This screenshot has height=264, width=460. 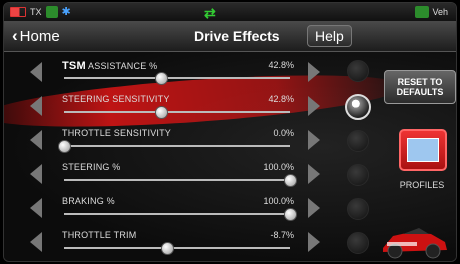 What do you see at coordinates (116, 99) in the screenshot?
I see `setting-label: STEERING SENSITIVITY` at bounding box center [116, 99].